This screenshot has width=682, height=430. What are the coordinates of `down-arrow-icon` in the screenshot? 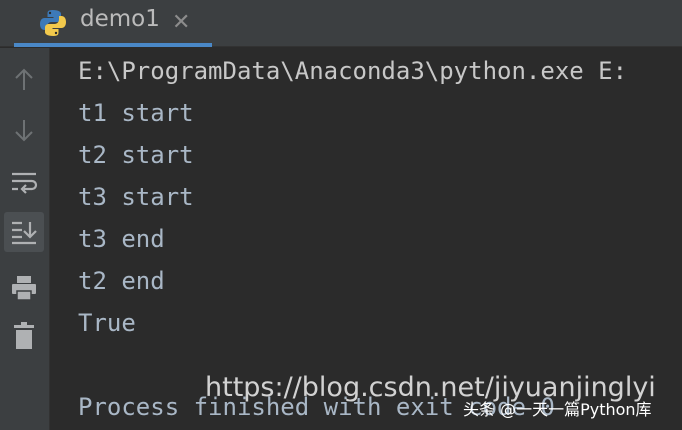 It's located at (24, 130).